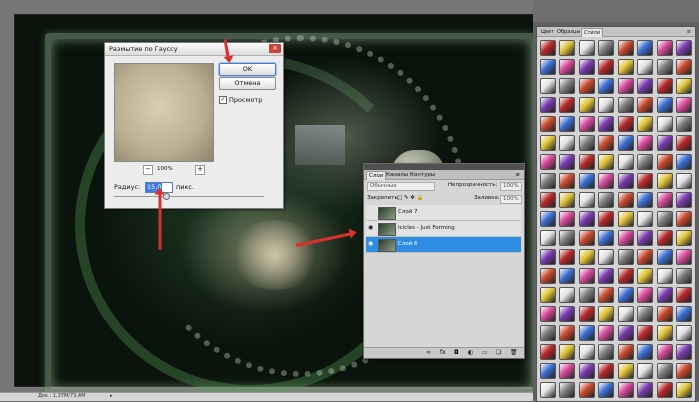 The height and width of the screenshot is (402, 699). What do you see at coordinates (514, 352) in the screenshot?
I see `trash-icon: 🗑` at bounding box center [514, 352].